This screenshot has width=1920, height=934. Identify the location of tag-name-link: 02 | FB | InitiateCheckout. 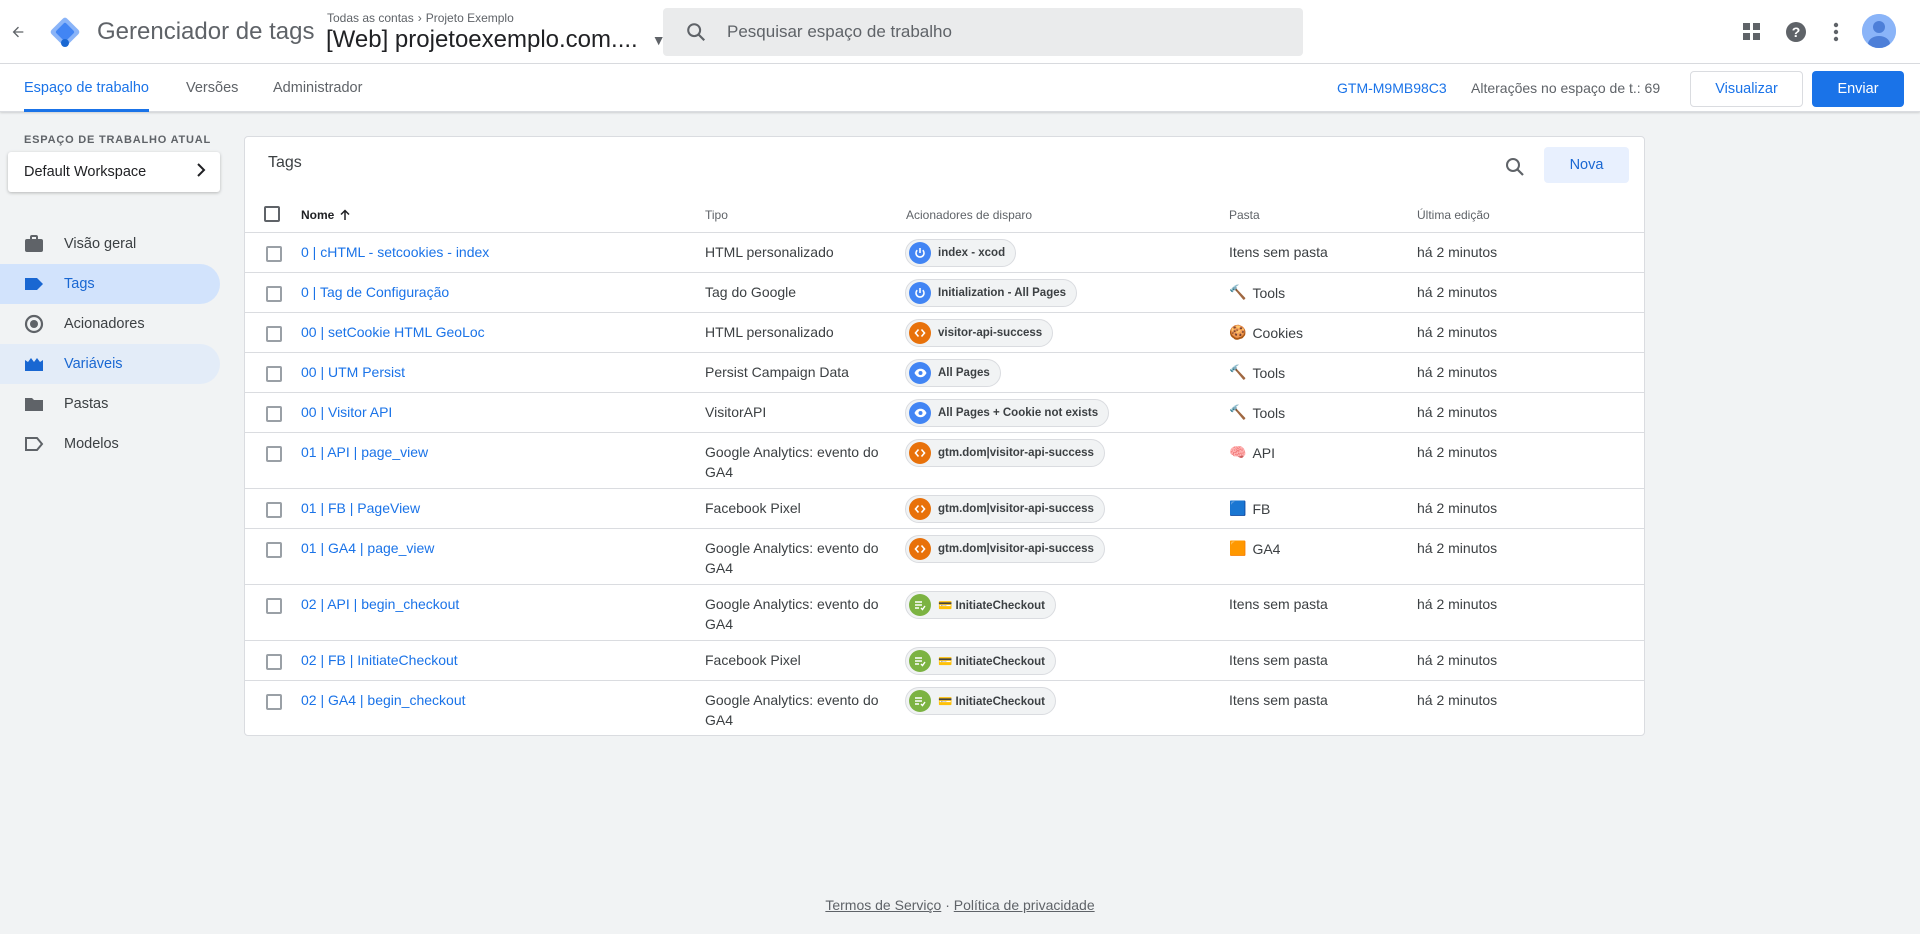
(379, 660).